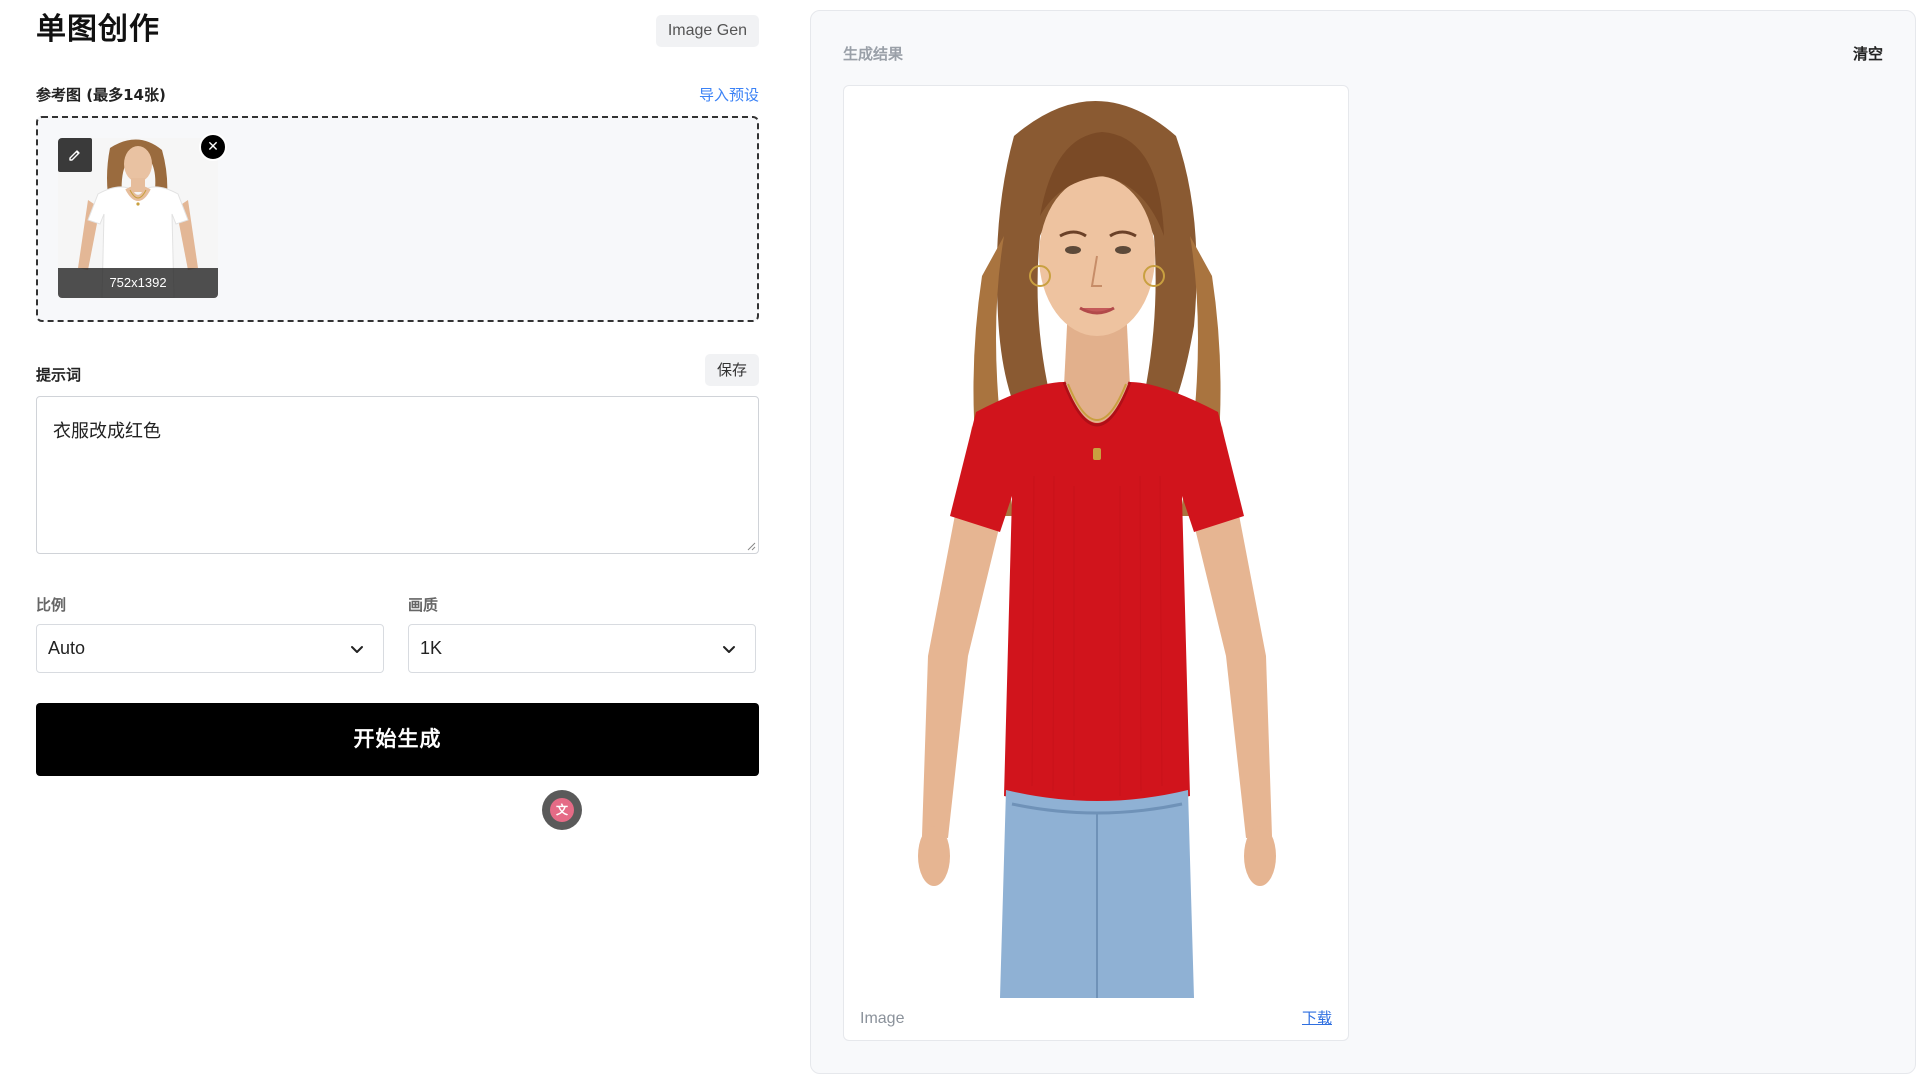  What do you see at coordinates (397, 30) in the screenshot?
I see `title-row: 单图创作 Image Gen` at bounding box center [397, 30].